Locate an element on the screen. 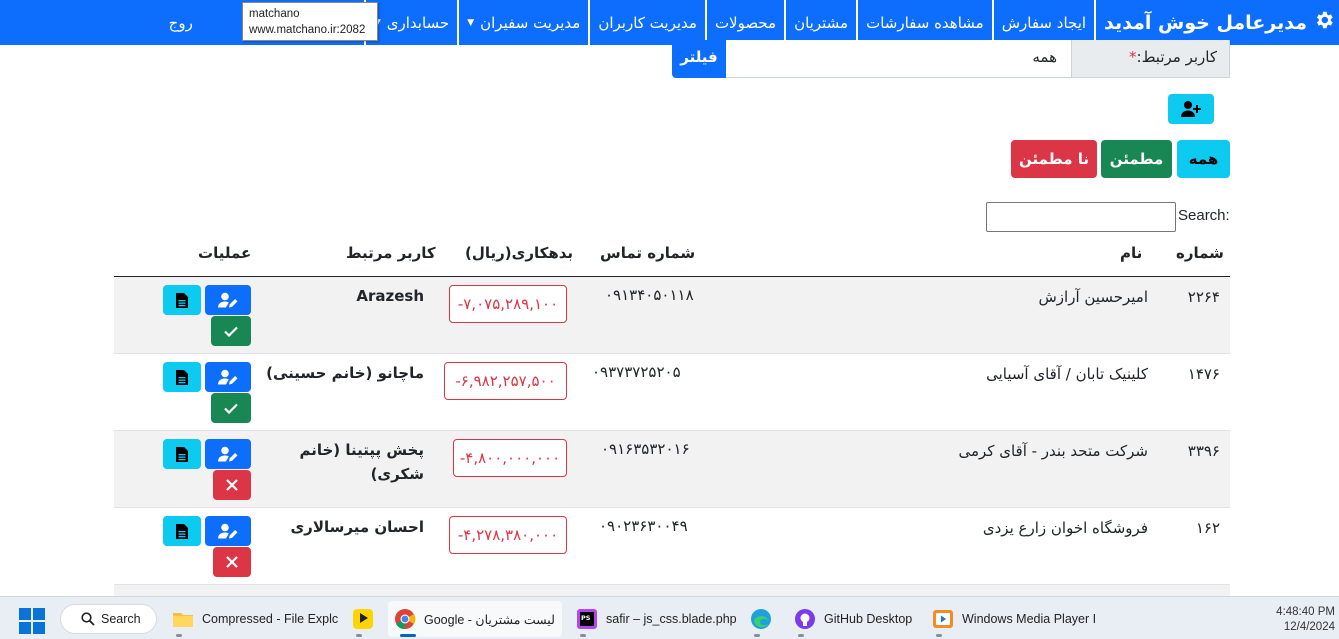 Image resolution: width=1339 pixels, height=639 pixels. search-label: Search: is located at coordinates (1204, 215).